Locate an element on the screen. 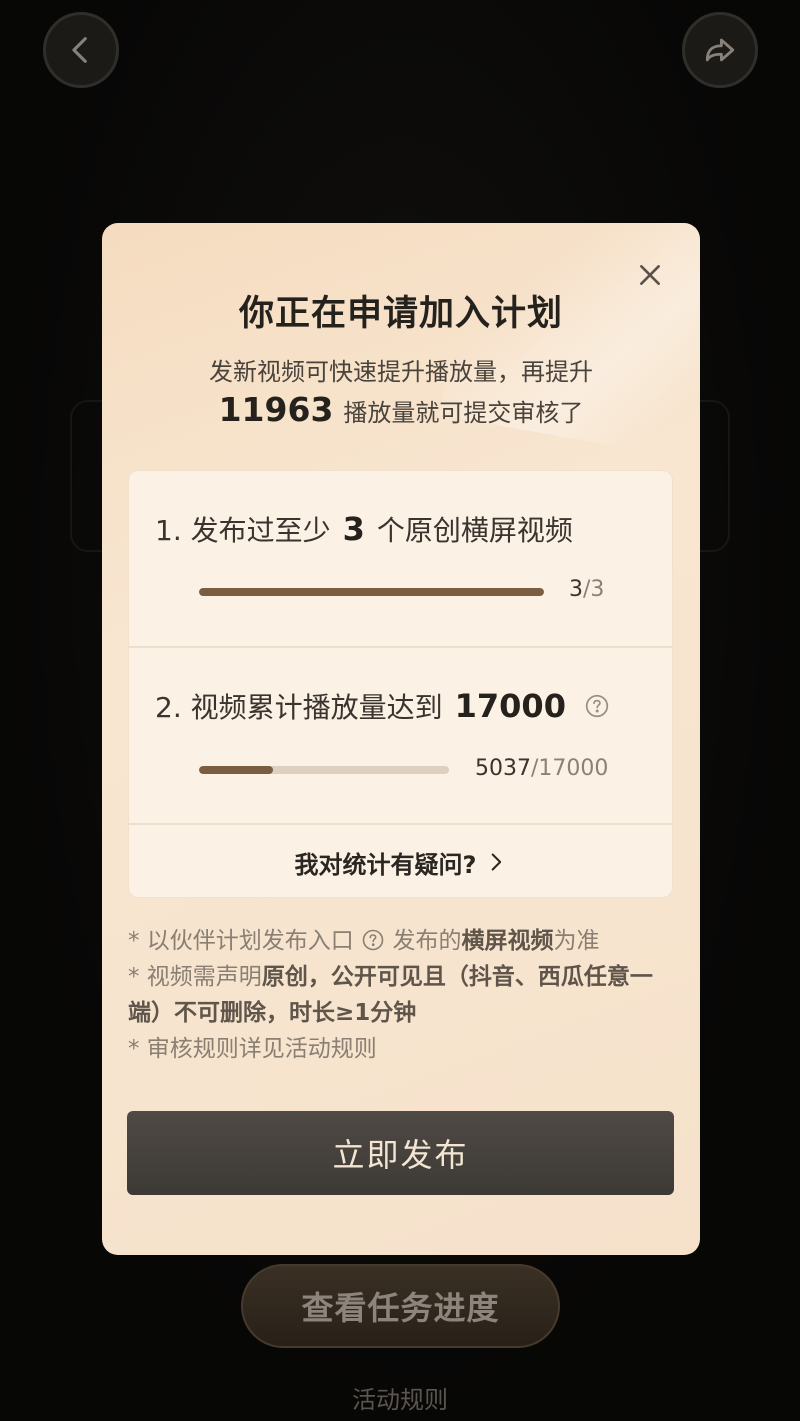 This screenshot has height=1421, width=800. requirement-prefix: 2. 视频累计播放量达到 is located at coordinates (299, 707).